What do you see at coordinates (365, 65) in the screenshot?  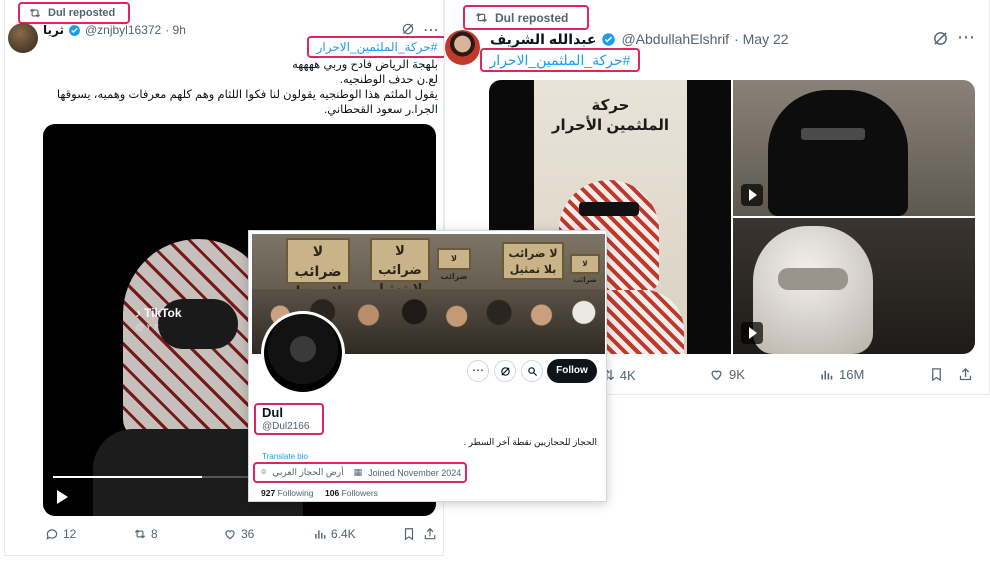 I see `text-line: بلهجة الرياض فادح وربي ههههه` at bounding box center [365, 65].